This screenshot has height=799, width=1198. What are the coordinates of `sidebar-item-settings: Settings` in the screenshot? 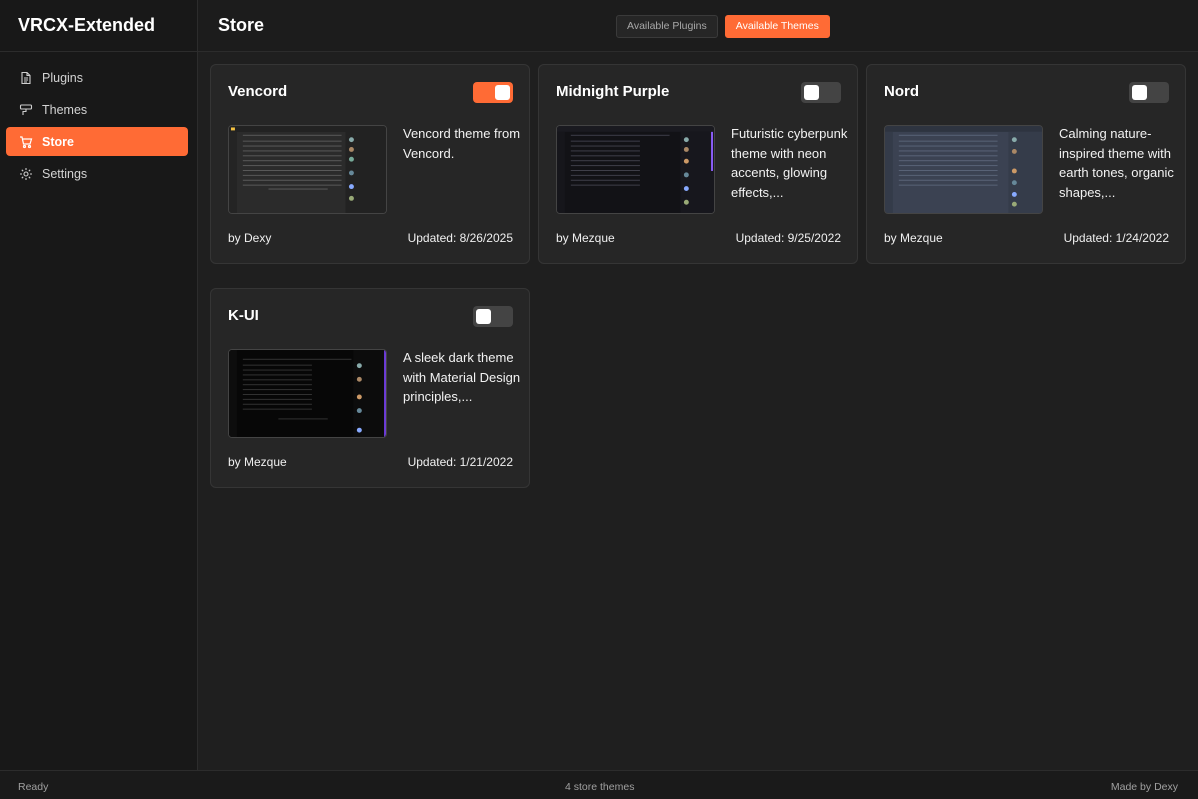 It's located at (97, 173).